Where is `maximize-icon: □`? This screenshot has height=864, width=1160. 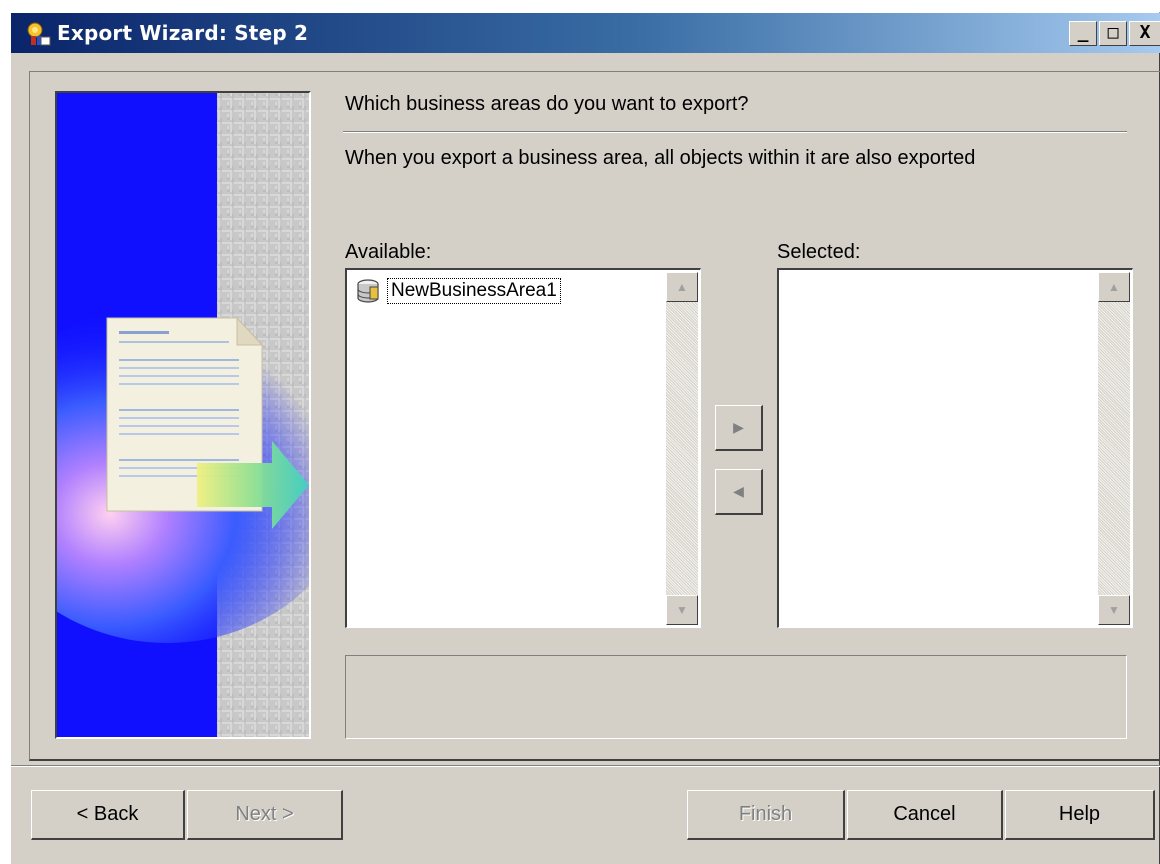 maximize-icon: □ is located at coordinates (1113, 32).